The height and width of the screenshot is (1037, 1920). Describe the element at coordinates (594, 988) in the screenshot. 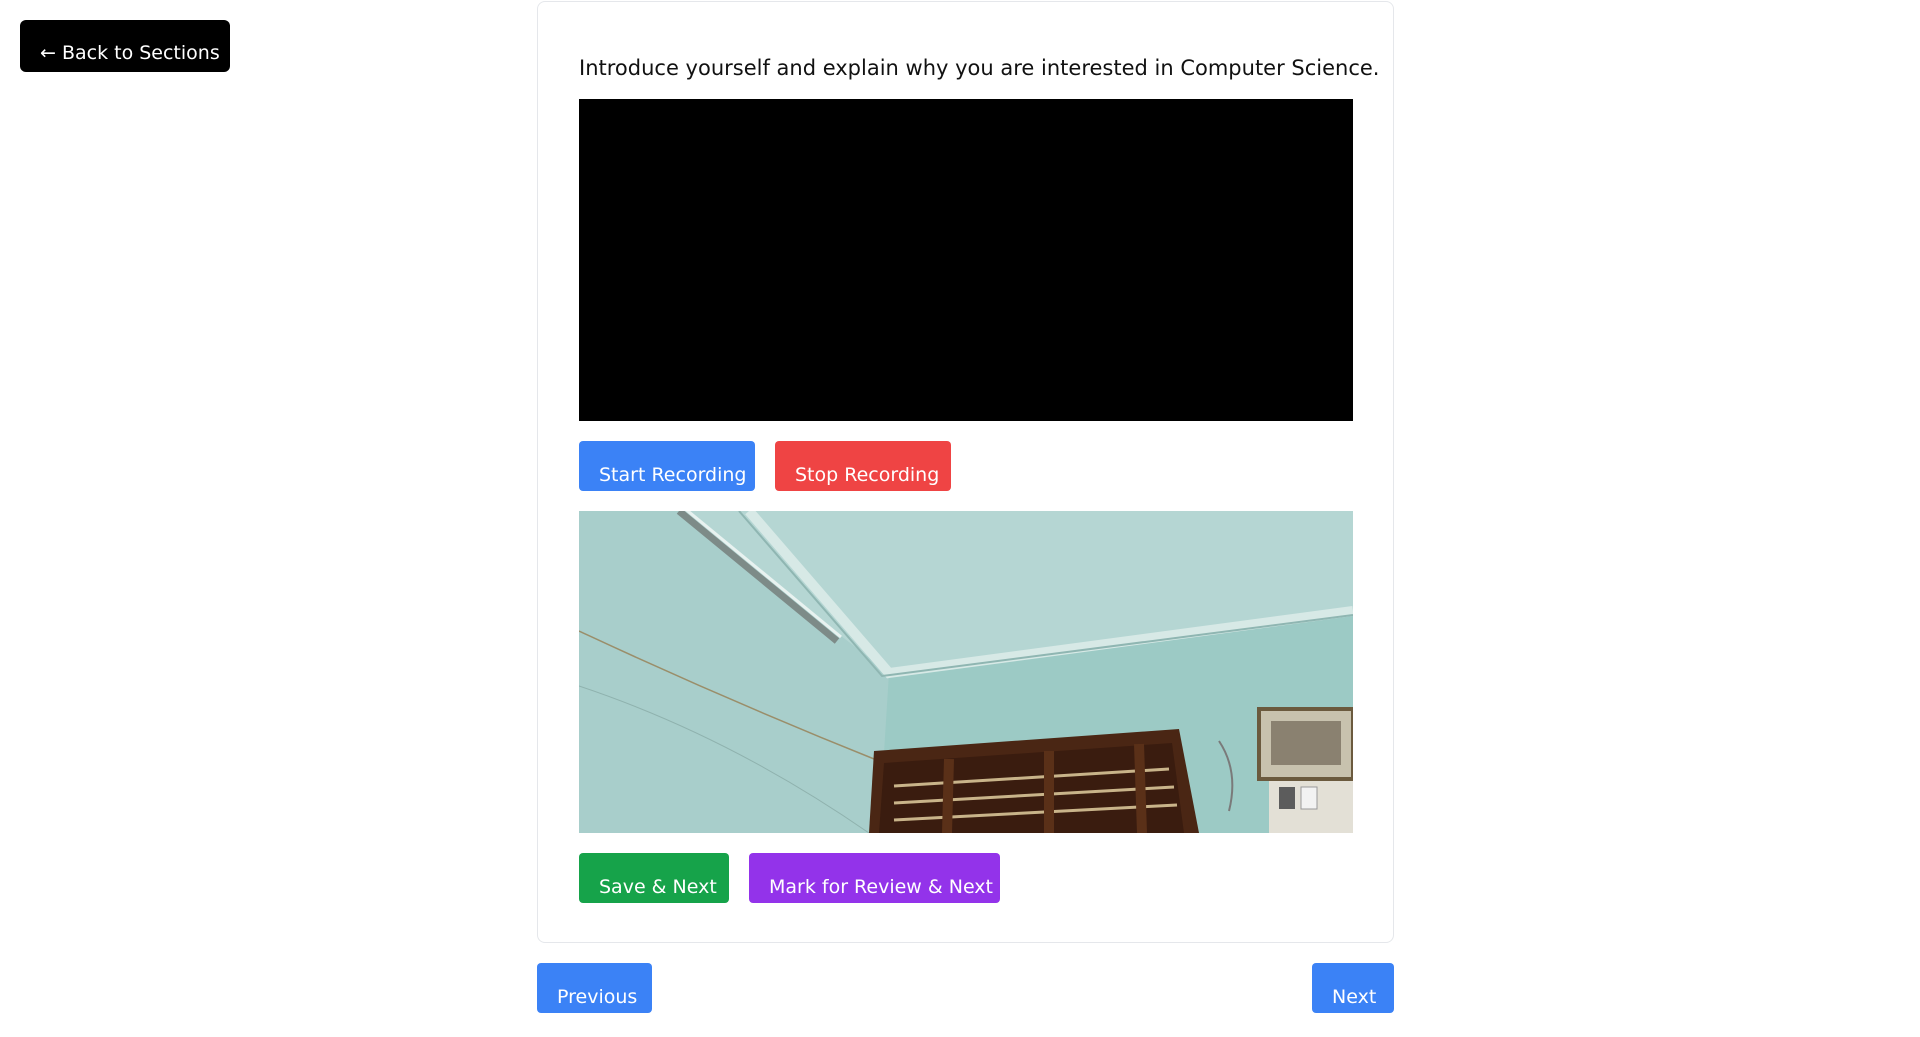

I see `previous-button: Previous` at that location.